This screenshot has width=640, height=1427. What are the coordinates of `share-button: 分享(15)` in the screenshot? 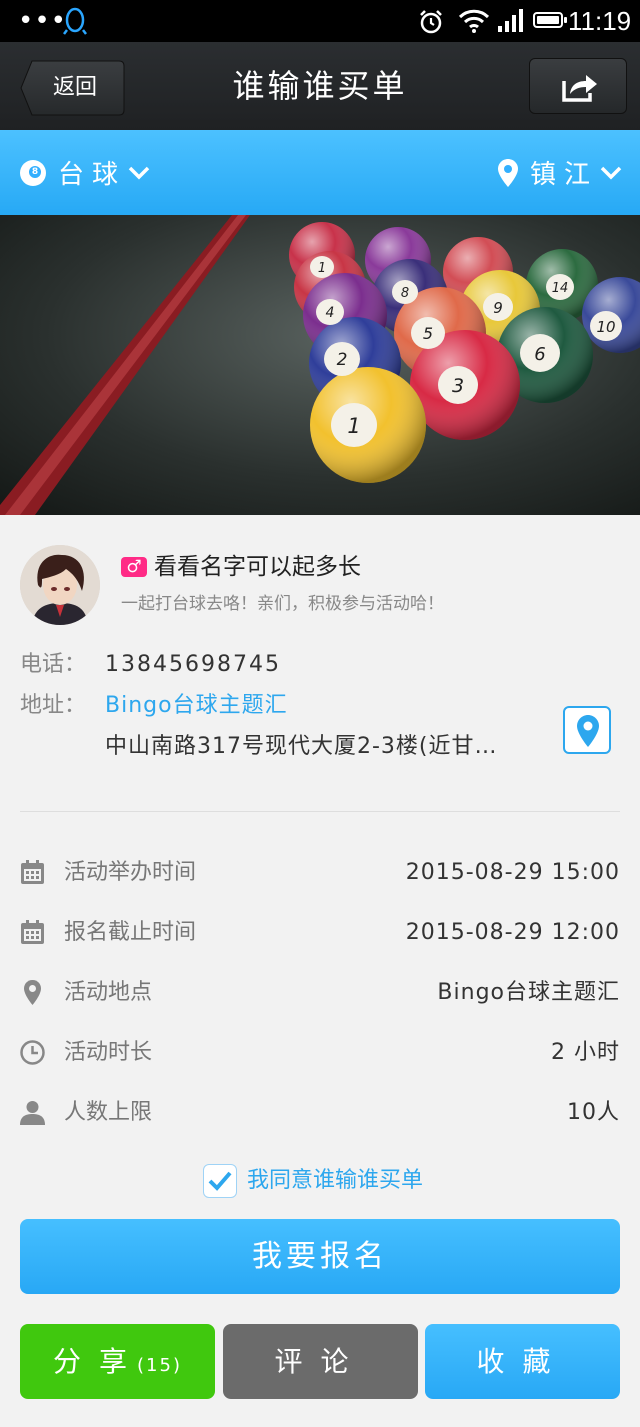 It's located at (117, 1361).